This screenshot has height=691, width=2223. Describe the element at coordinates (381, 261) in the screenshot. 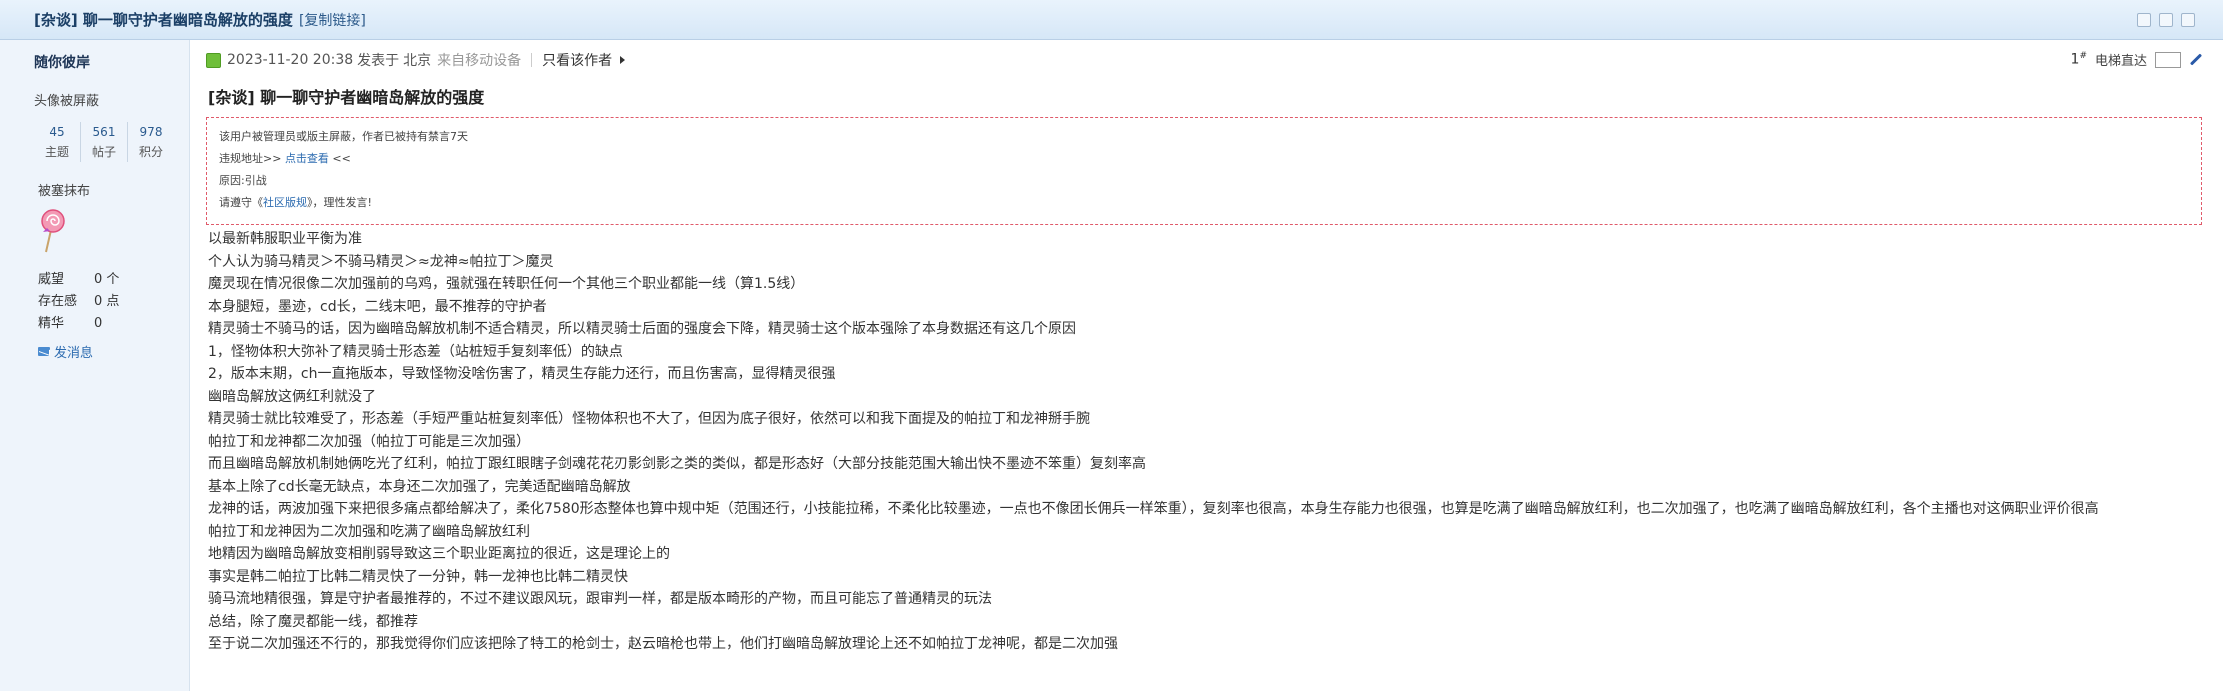

I see `body-paragraph: 个人认为骑马精灵＞不骑马精灵＞≈龙神≈帕拉丁＞魔灵` at that location.